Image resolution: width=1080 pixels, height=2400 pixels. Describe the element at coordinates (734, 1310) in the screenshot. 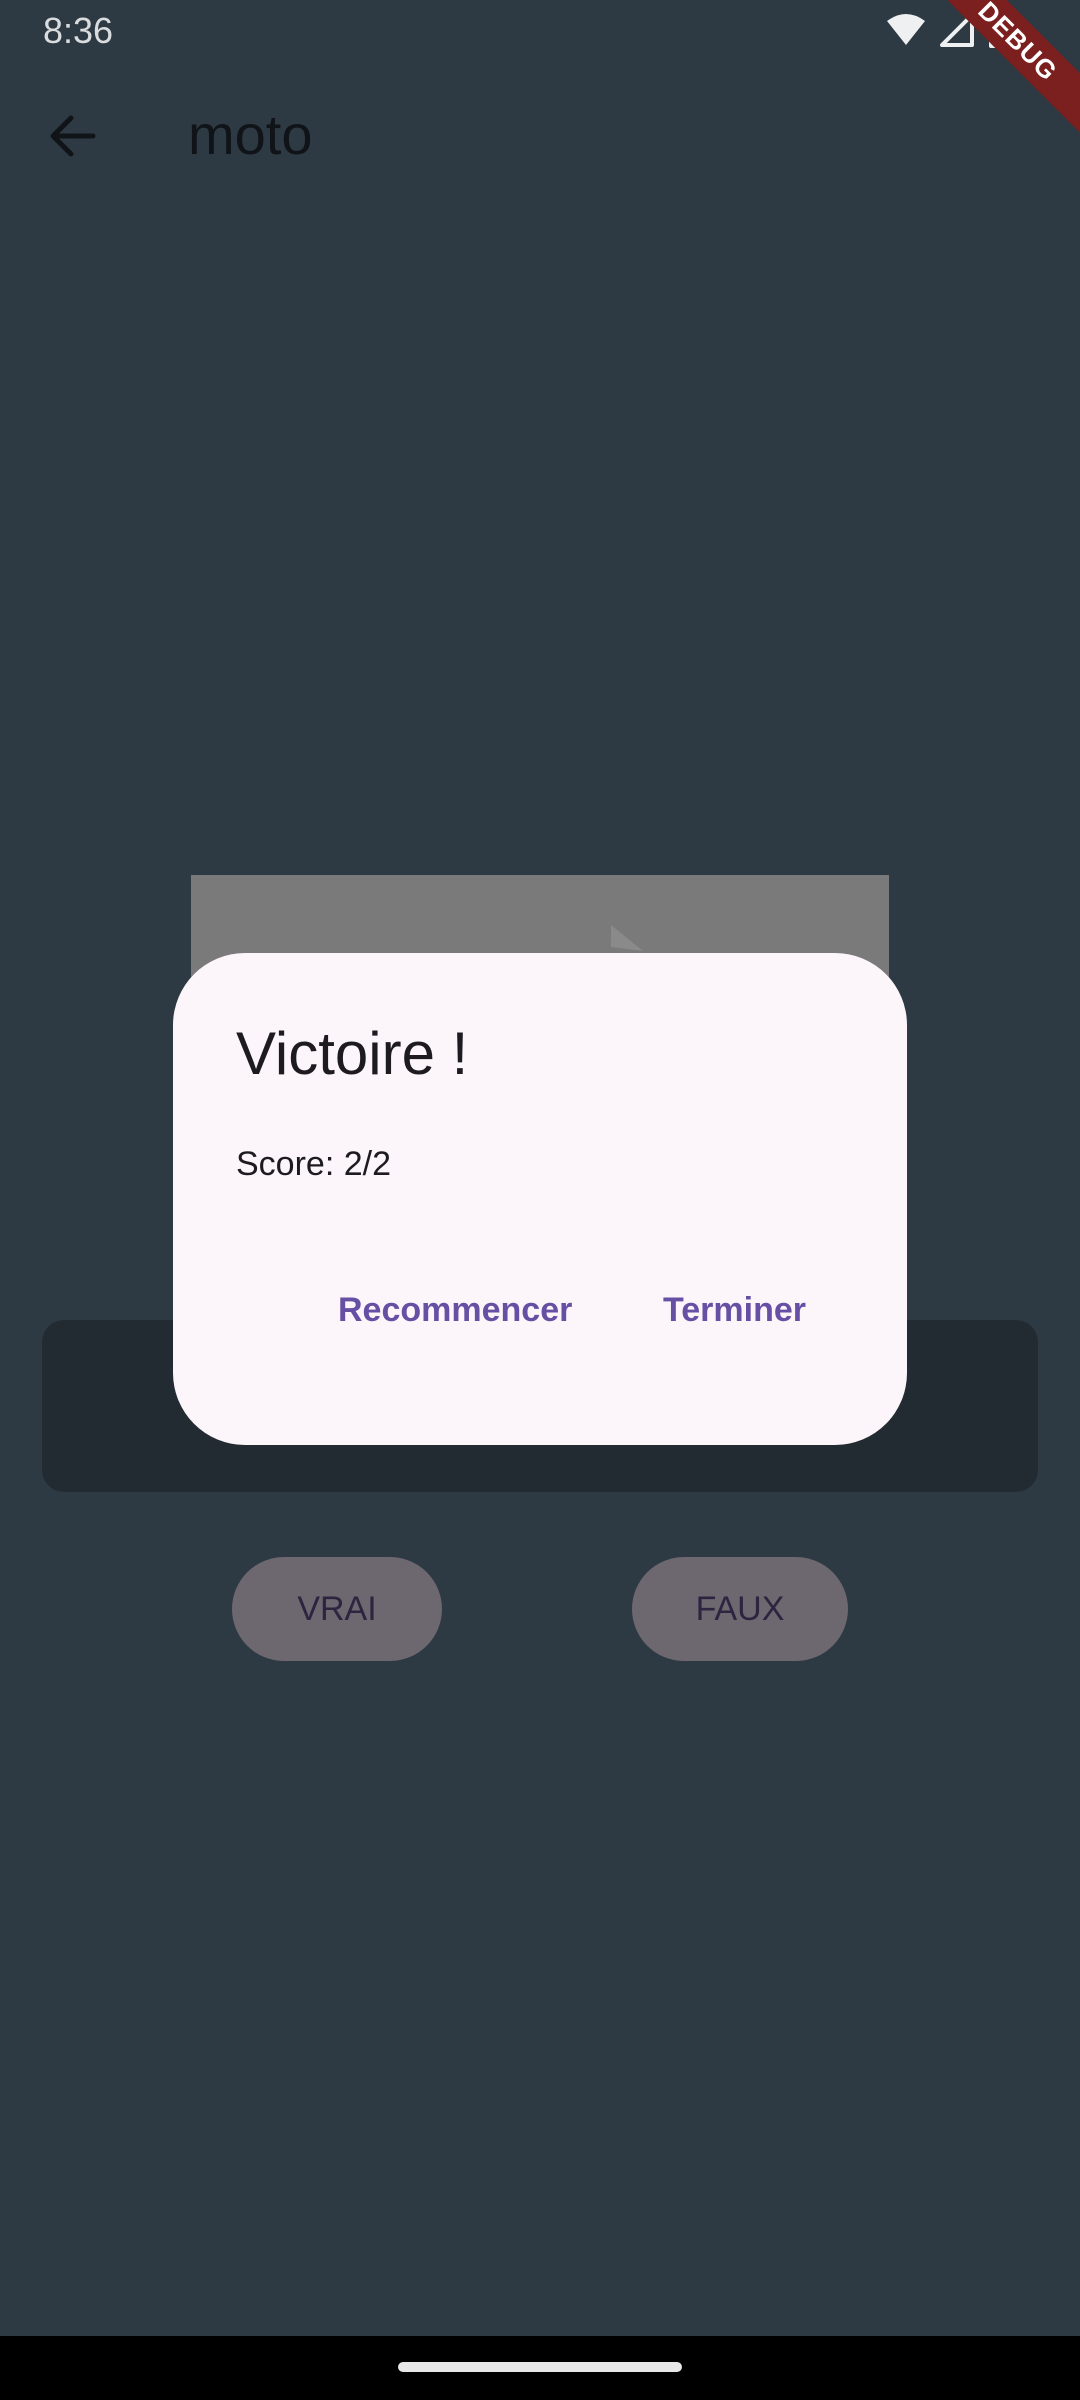

I see `finish-button: Terminer` at that location.